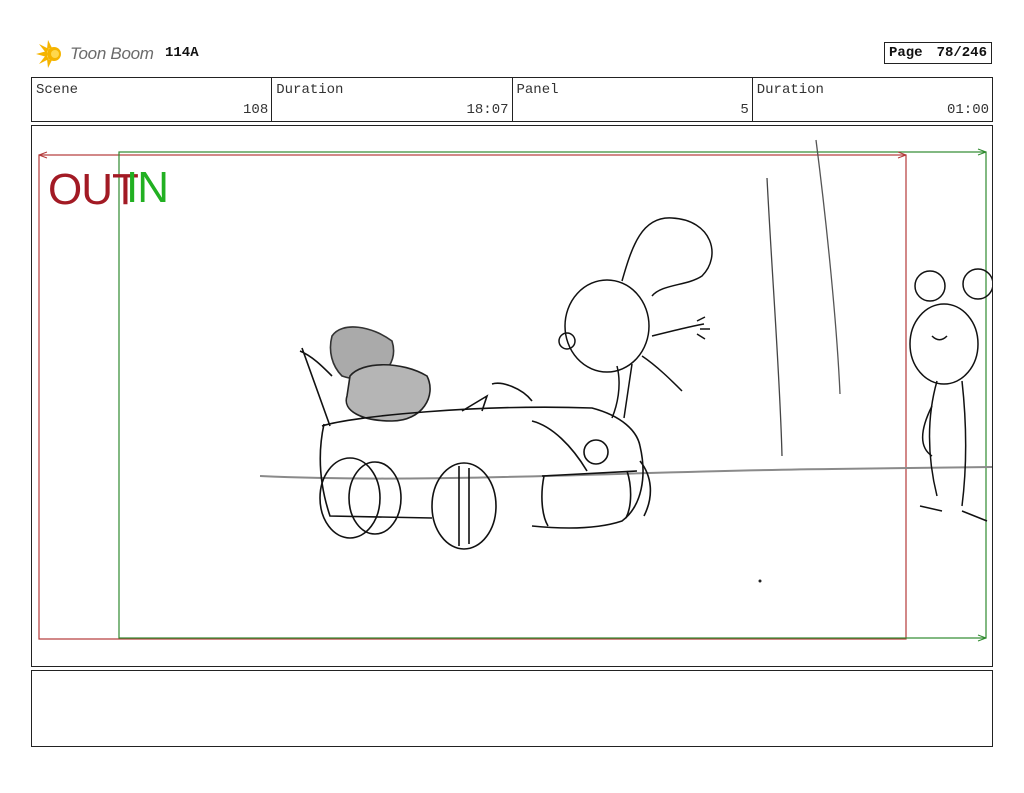 Image resolution: width=1024 pixels, height=793 pixels. I want to click on panel-duration-value: 01:00, so click(967, 110).